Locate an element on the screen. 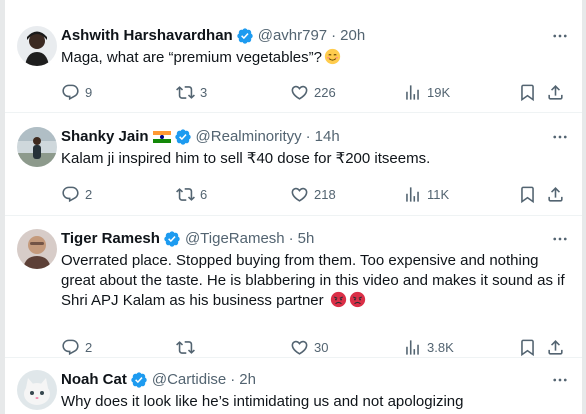  tweet-header: Ashwith Harshavardhan @avhr797 · 20h is located at coordinates (315, 36).